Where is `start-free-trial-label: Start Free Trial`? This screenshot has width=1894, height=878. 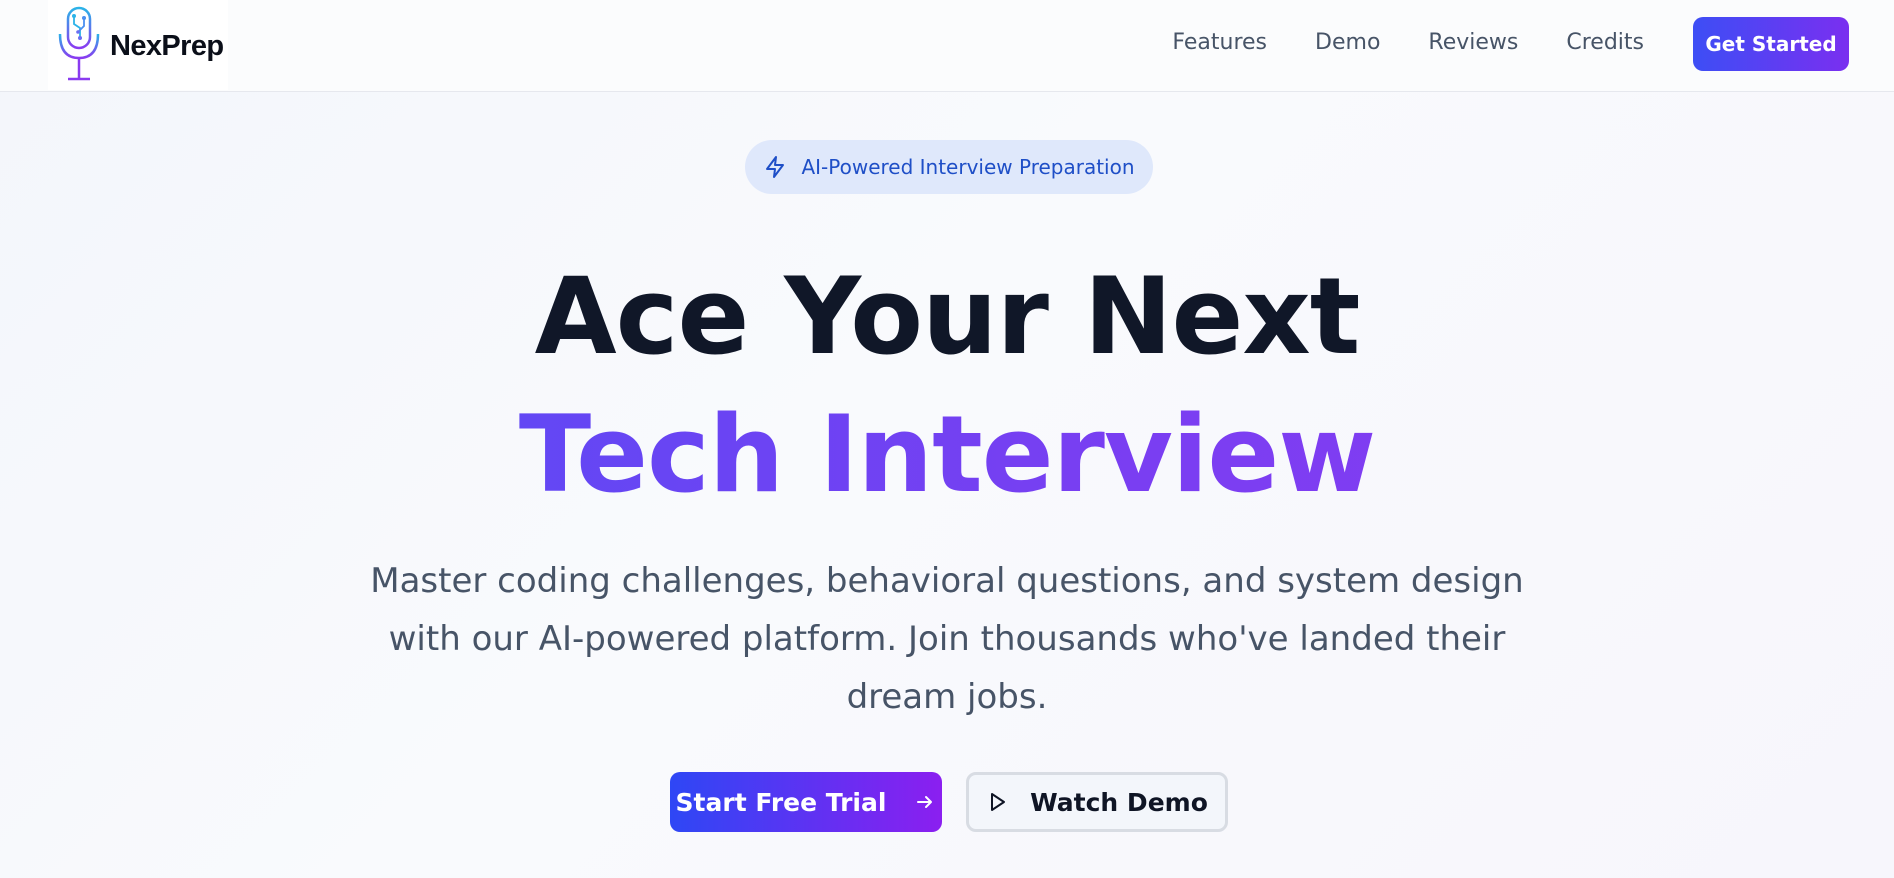 start-free-trial-label: Start Free Trial is located at coordinates (781, 802).